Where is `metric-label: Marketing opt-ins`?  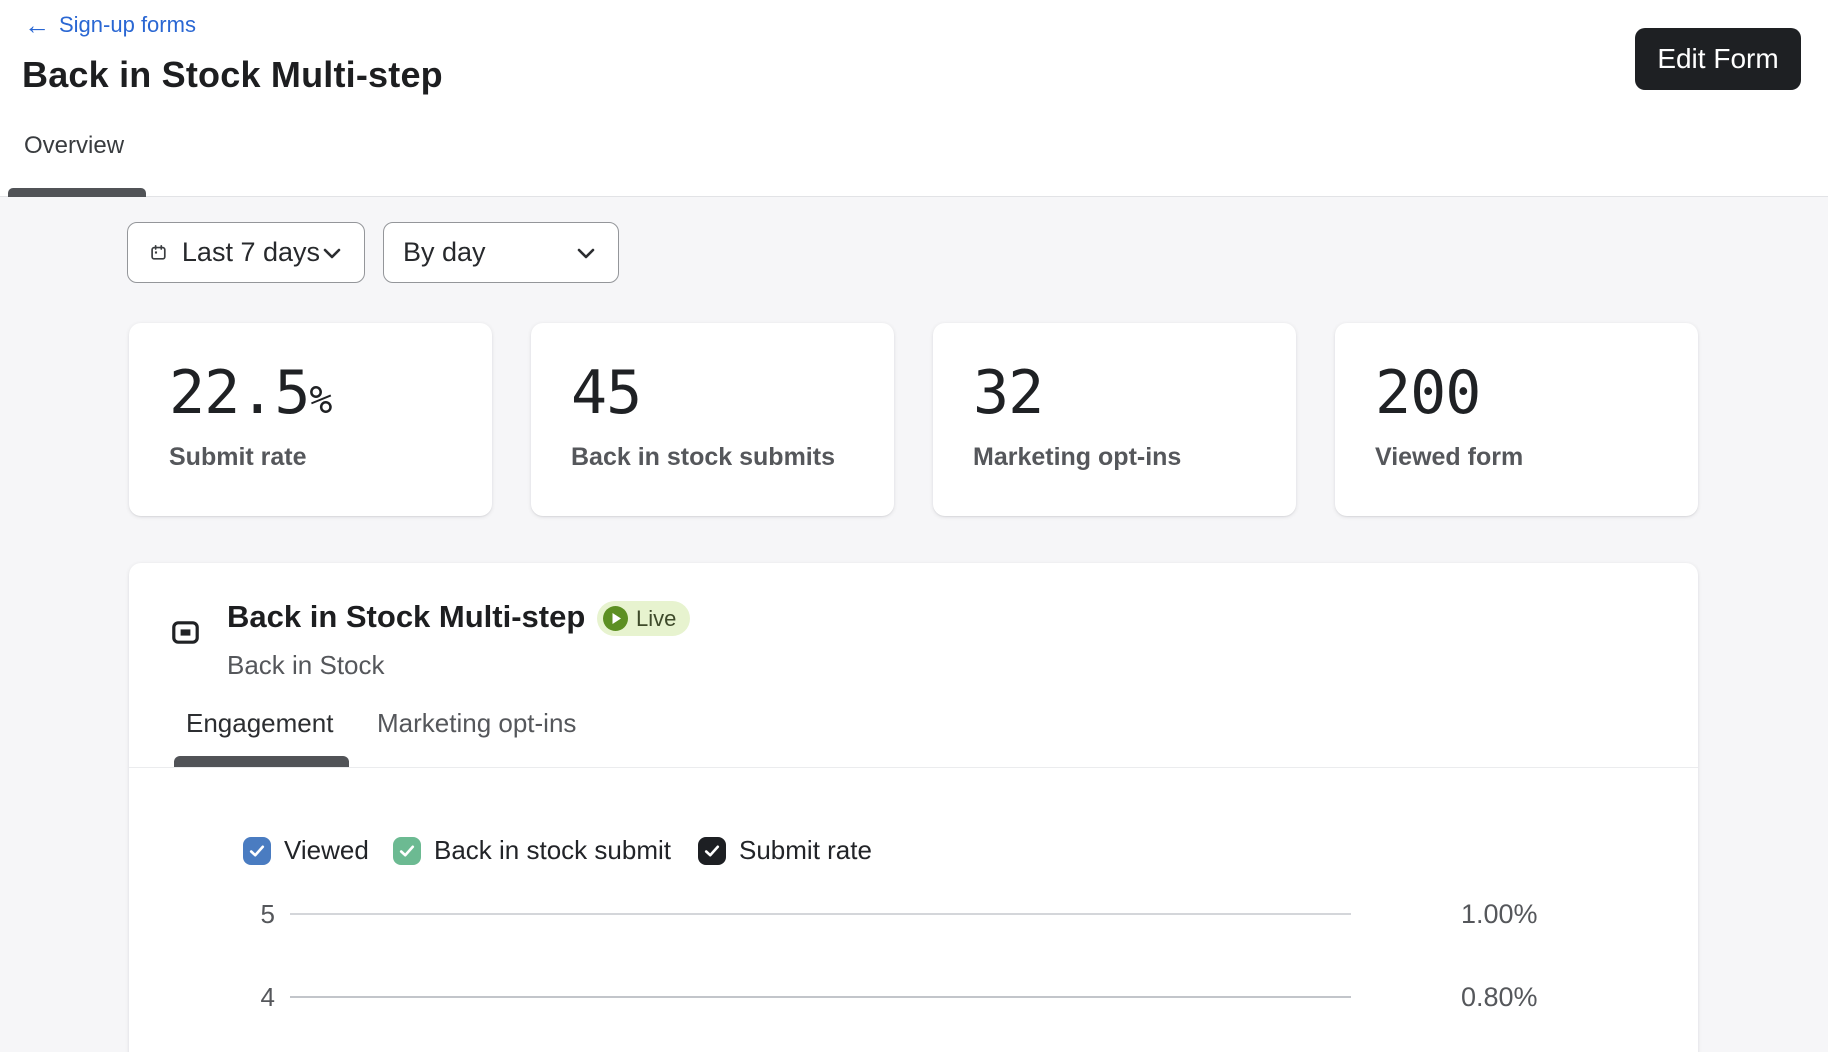 metric-label: Marketing opt-ins is located at coordinates (1077, 457).